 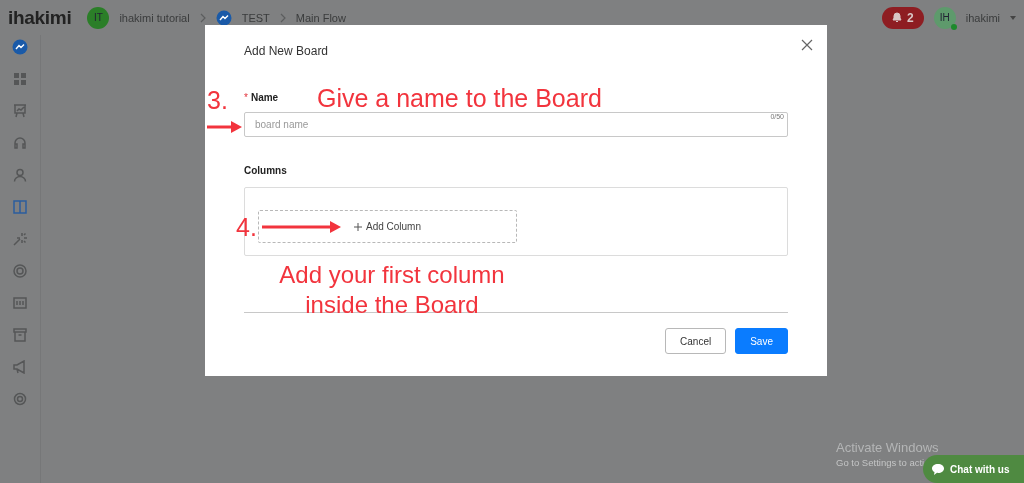 I want to click on field-label: Name, so click(x=264, y=97).